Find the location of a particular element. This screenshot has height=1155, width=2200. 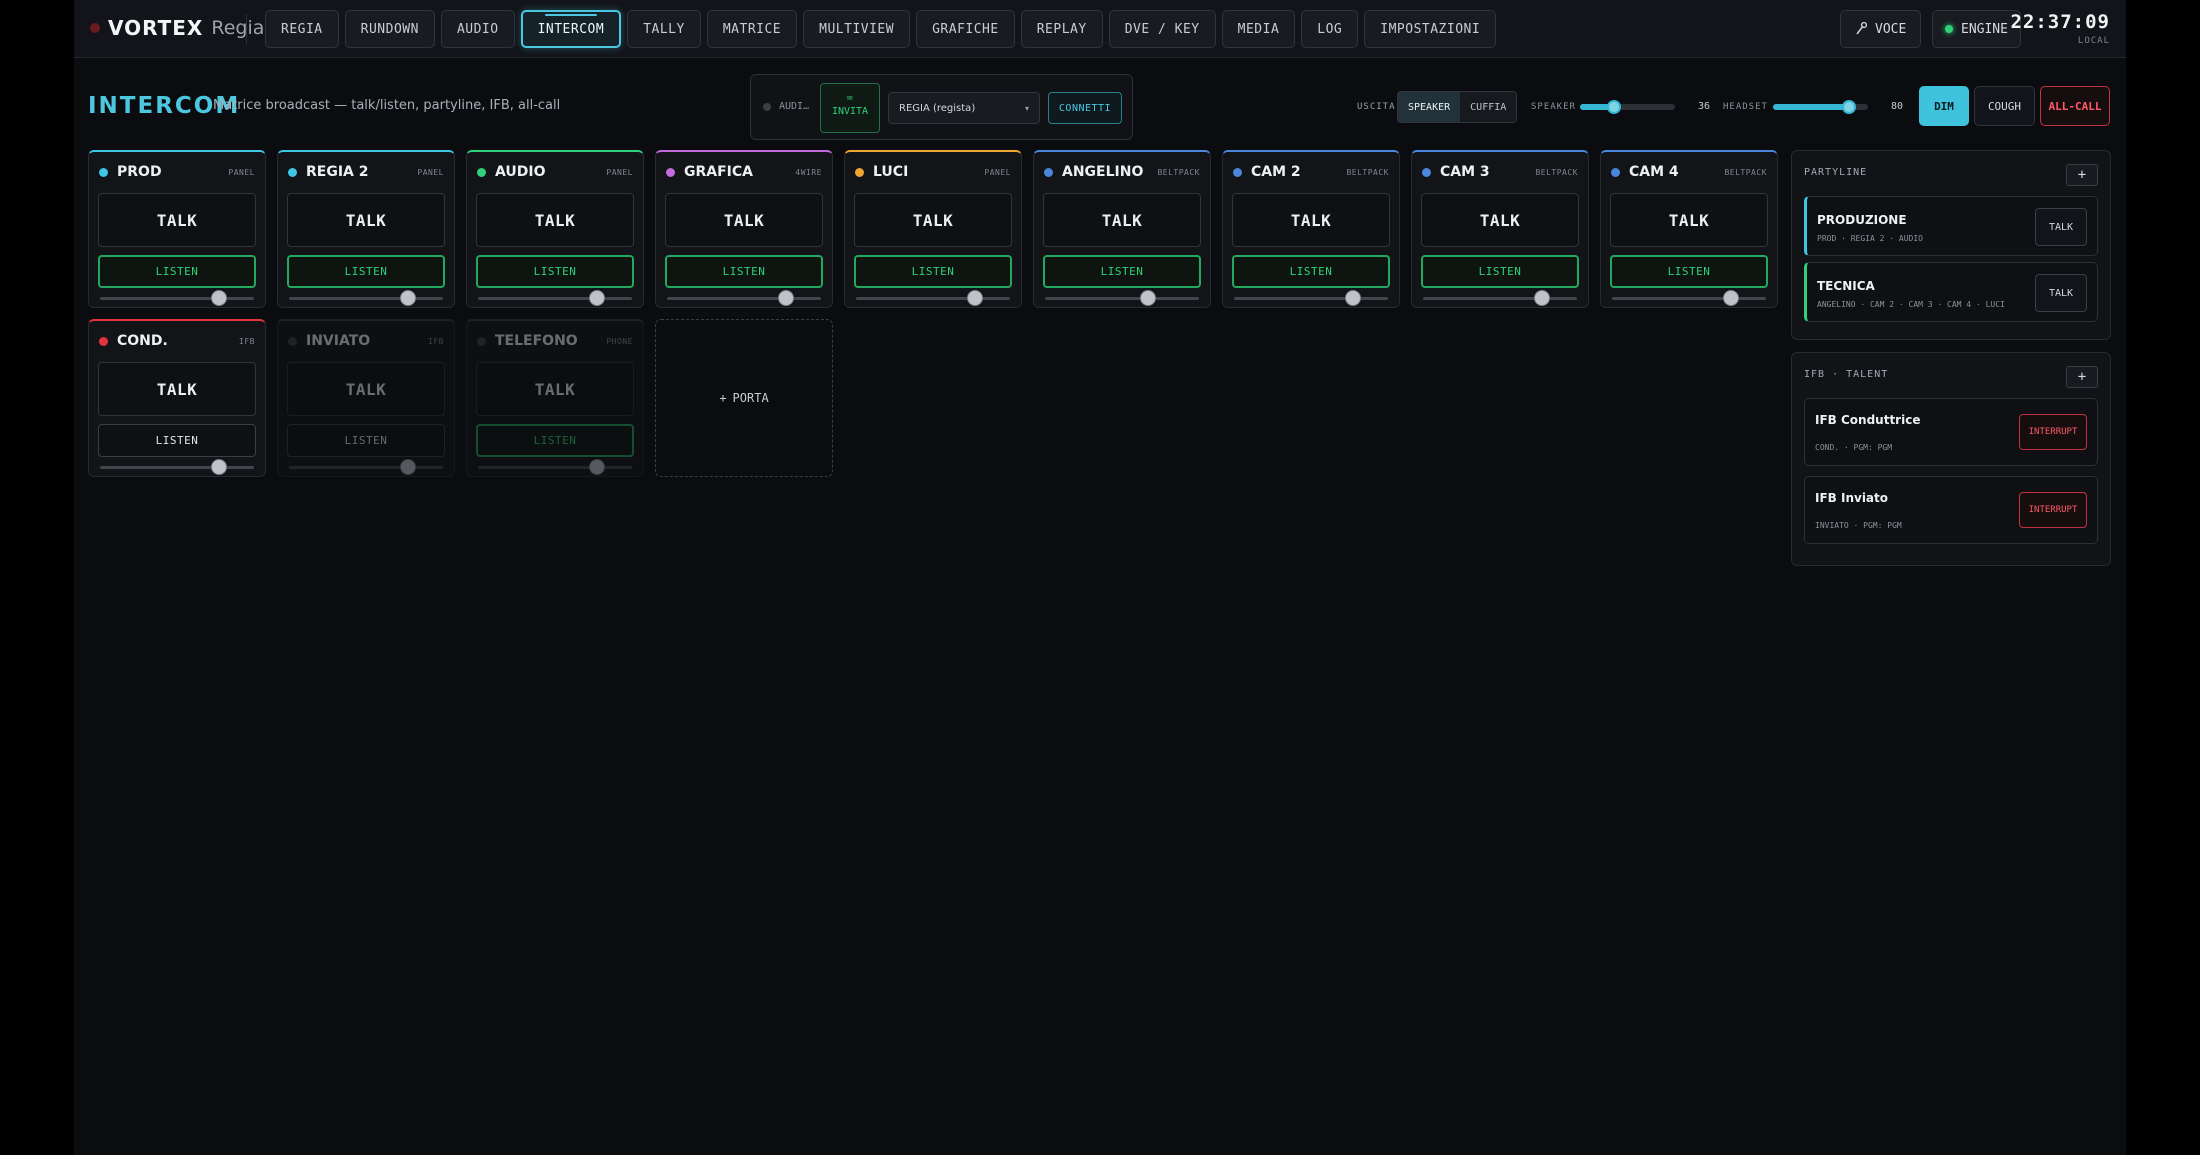

nav-tab-media: MEDIA is located at coordinates (1258, 29).